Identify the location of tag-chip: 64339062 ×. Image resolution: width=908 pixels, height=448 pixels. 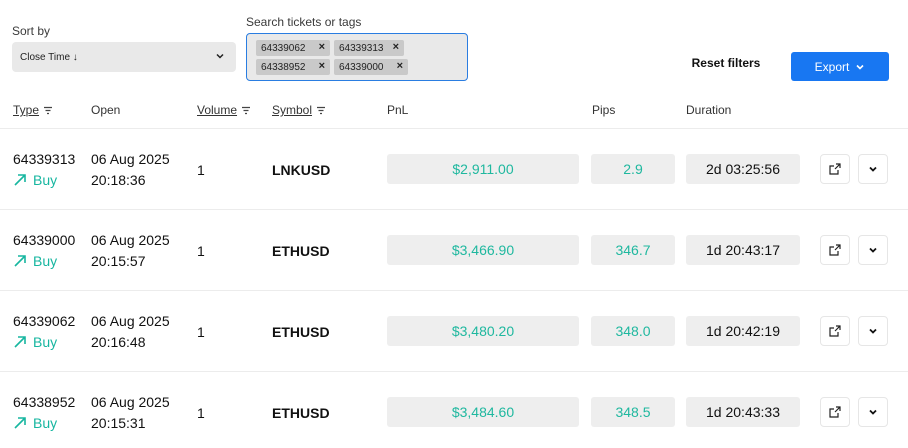
(293, 48).